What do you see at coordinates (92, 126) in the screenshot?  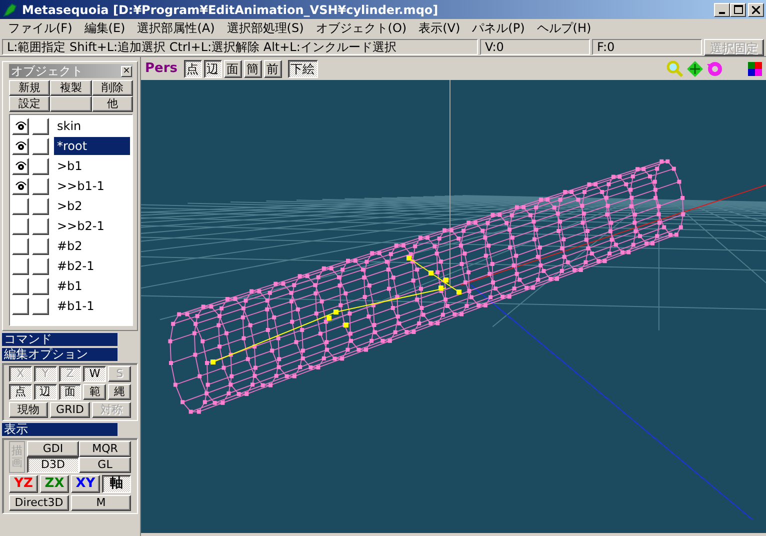 I see `object-item: skin` at bounding box center [92, 126].